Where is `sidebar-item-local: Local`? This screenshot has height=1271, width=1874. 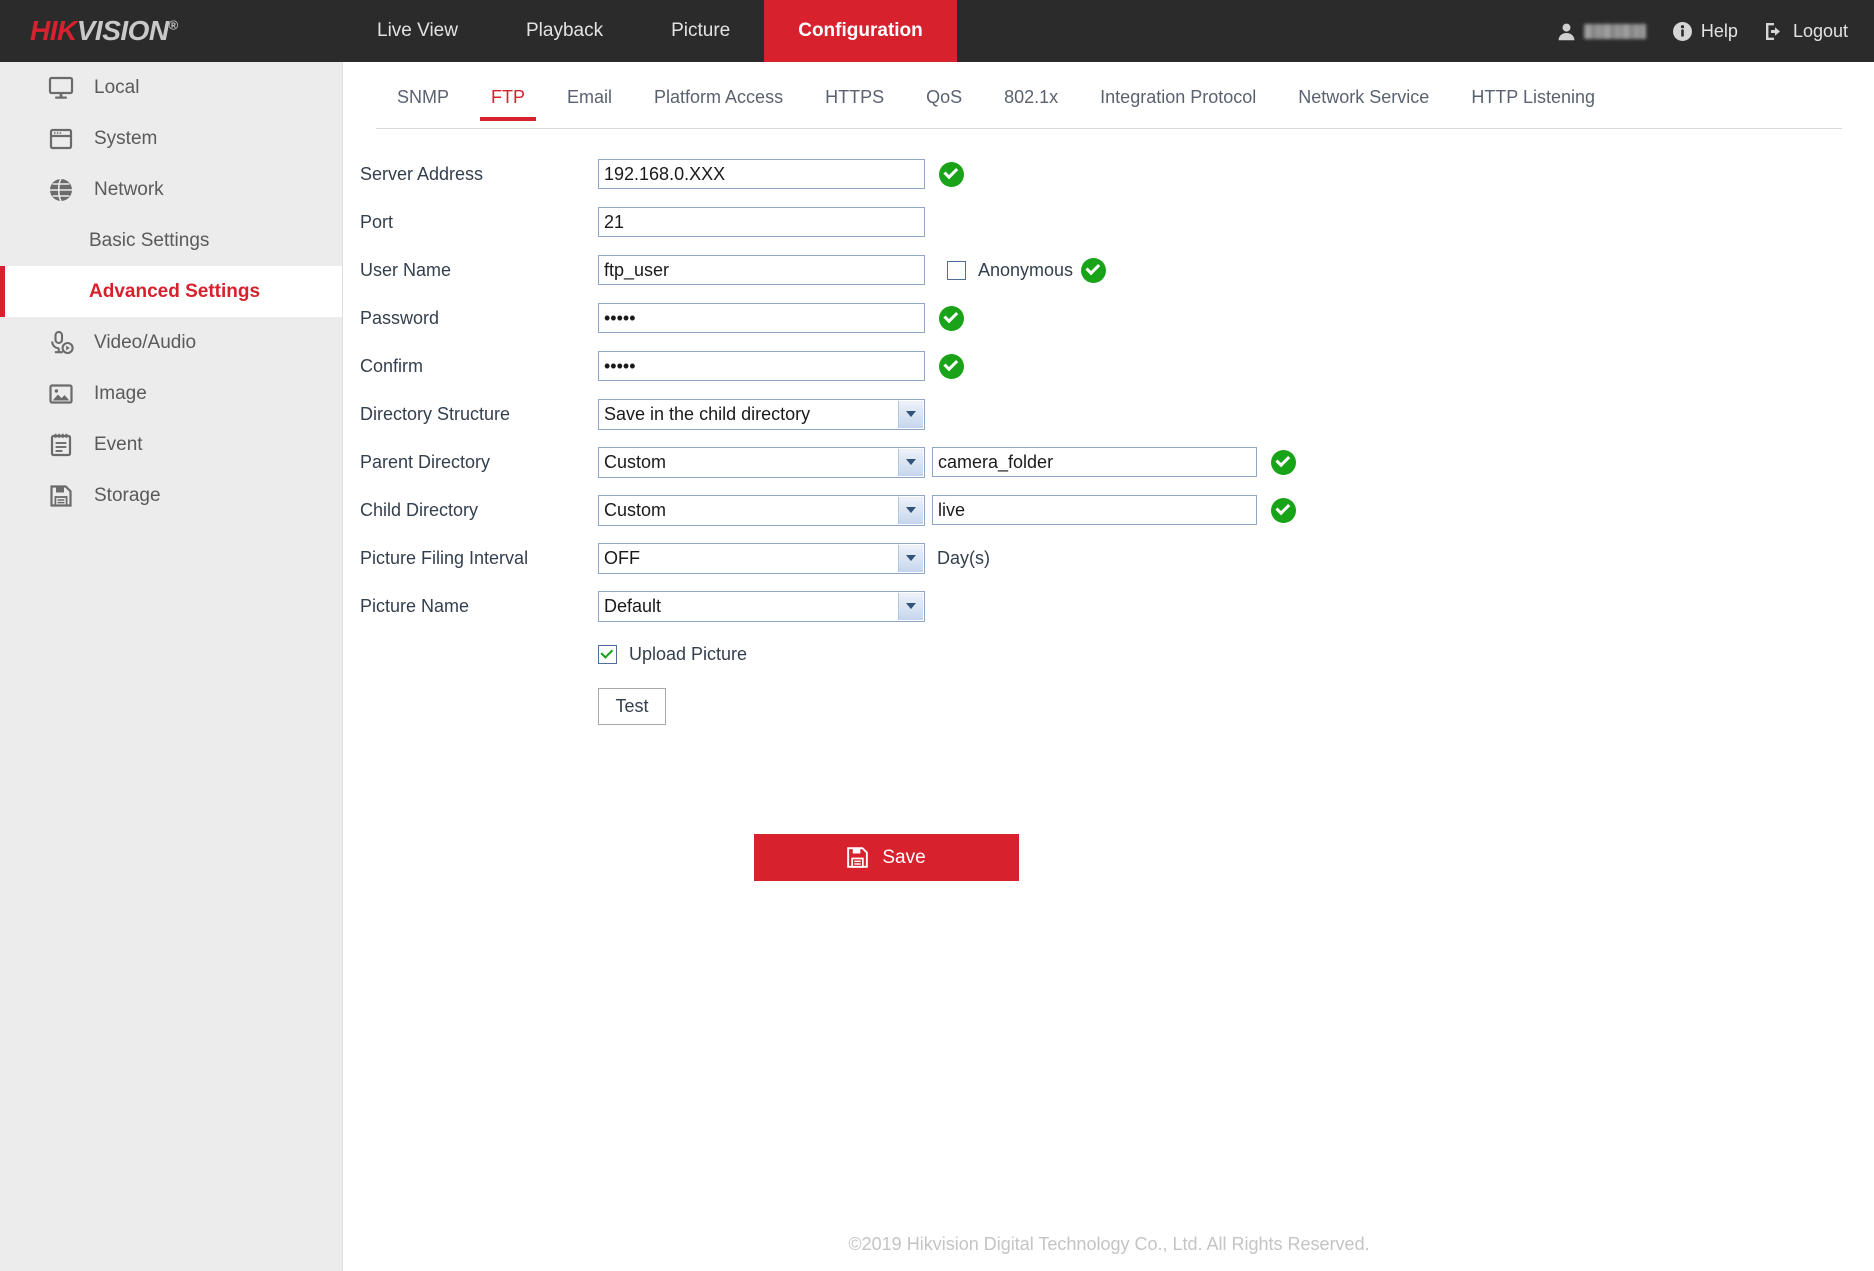
sidebar-item-local: Local is located at coordinates (171, 87).